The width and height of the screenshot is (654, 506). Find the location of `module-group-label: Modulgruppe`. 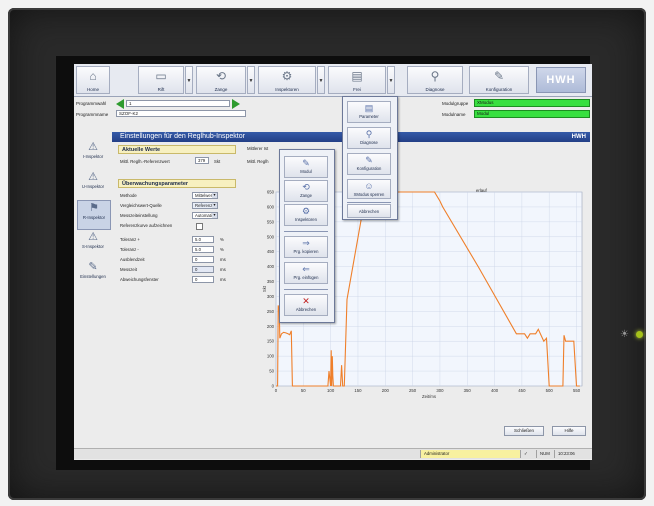

module-group-label: Modulgruppe is located at coordinates (455, 103).